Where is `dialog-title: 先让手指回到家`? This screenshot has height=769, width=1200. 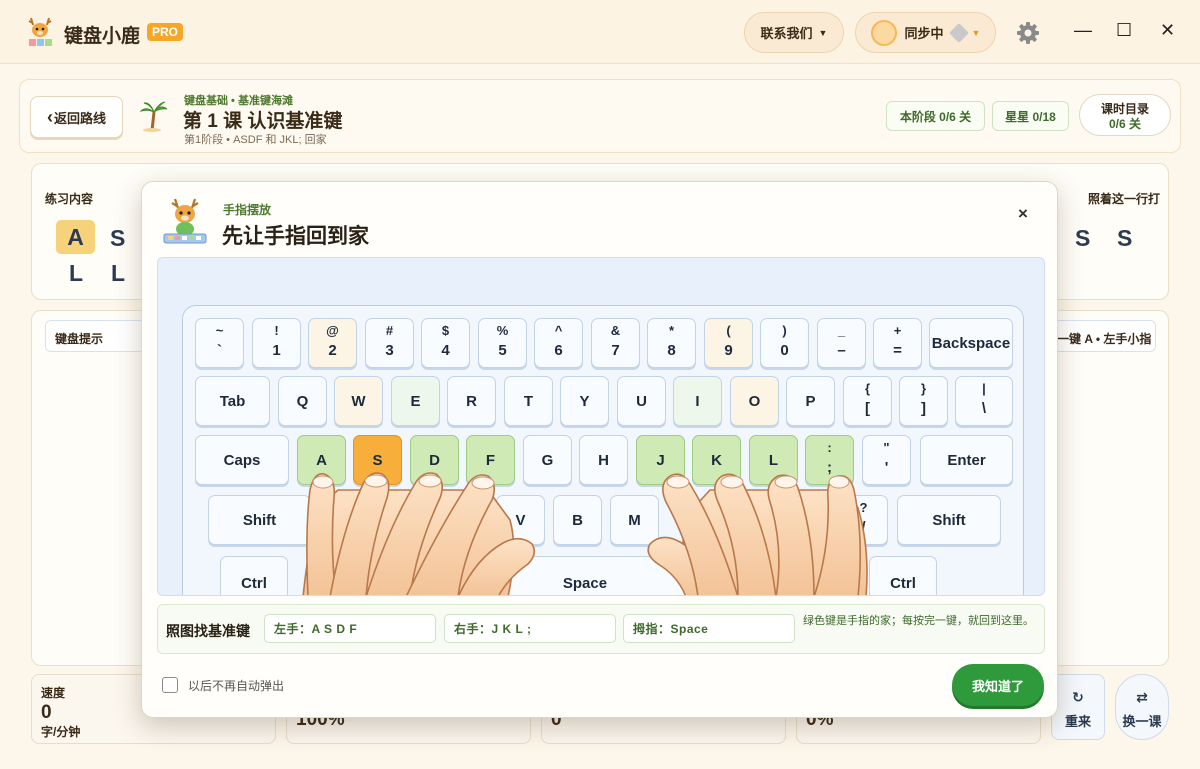
dialog-title: 先让手指回到家 is located at coordinates (295, 236).